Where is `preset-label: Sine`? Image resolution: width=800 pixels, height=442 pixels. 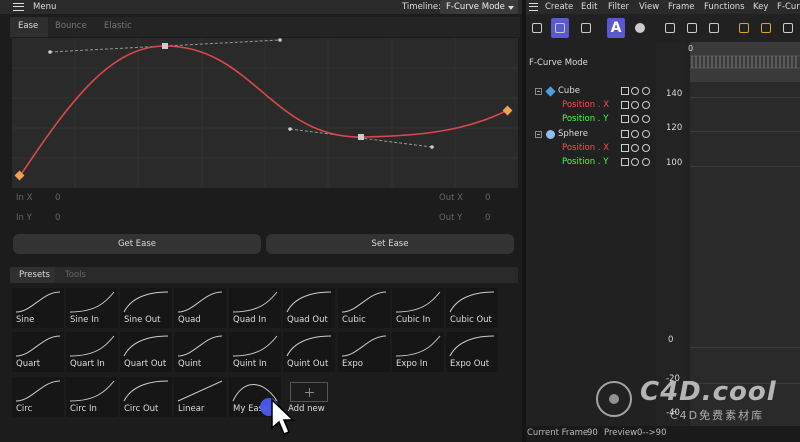
preset-label: Sine is located at coordinates (25, 320).